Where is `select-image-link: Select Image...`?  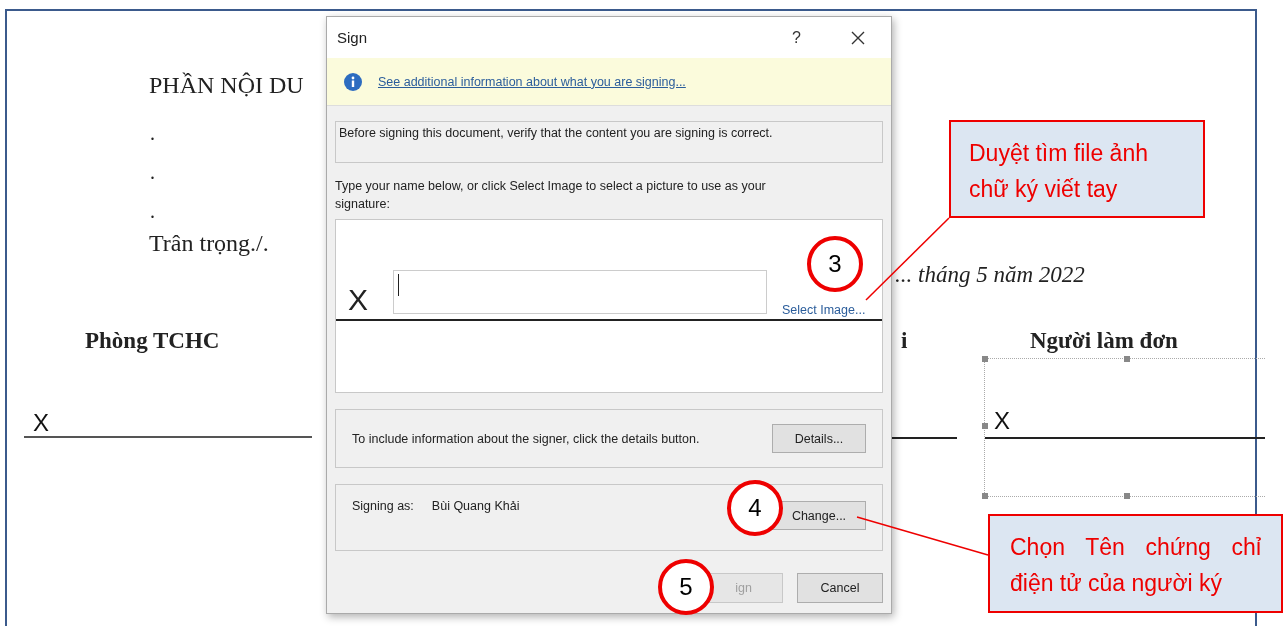 select-image-link: Select Image... is located at coordinates (824, 310).